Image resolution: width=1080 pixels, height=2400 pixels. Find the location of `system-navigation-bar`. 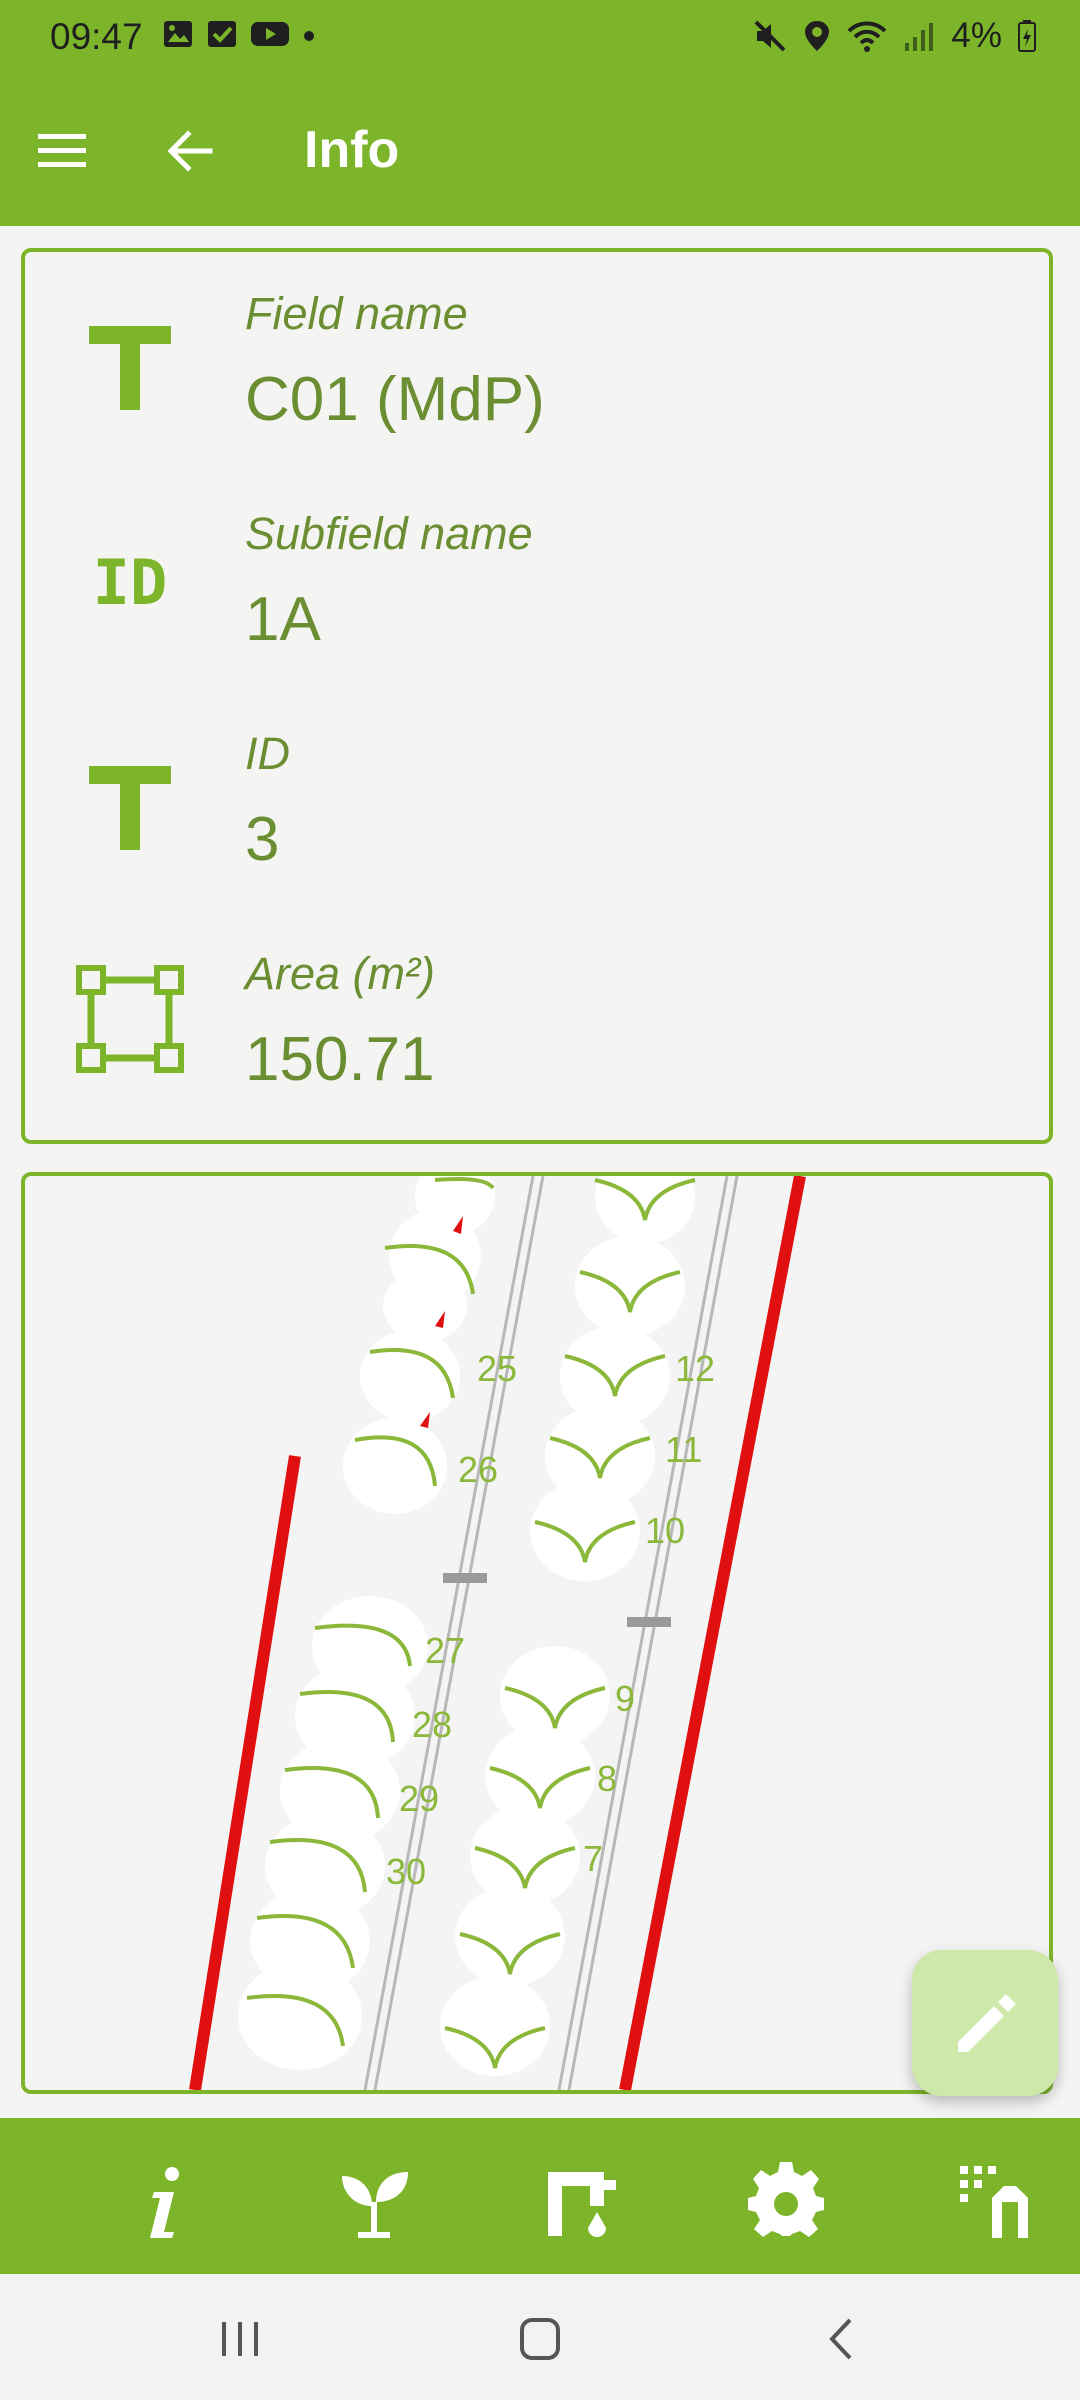

system-navigation-bar is located at coordinates (540, 2337).